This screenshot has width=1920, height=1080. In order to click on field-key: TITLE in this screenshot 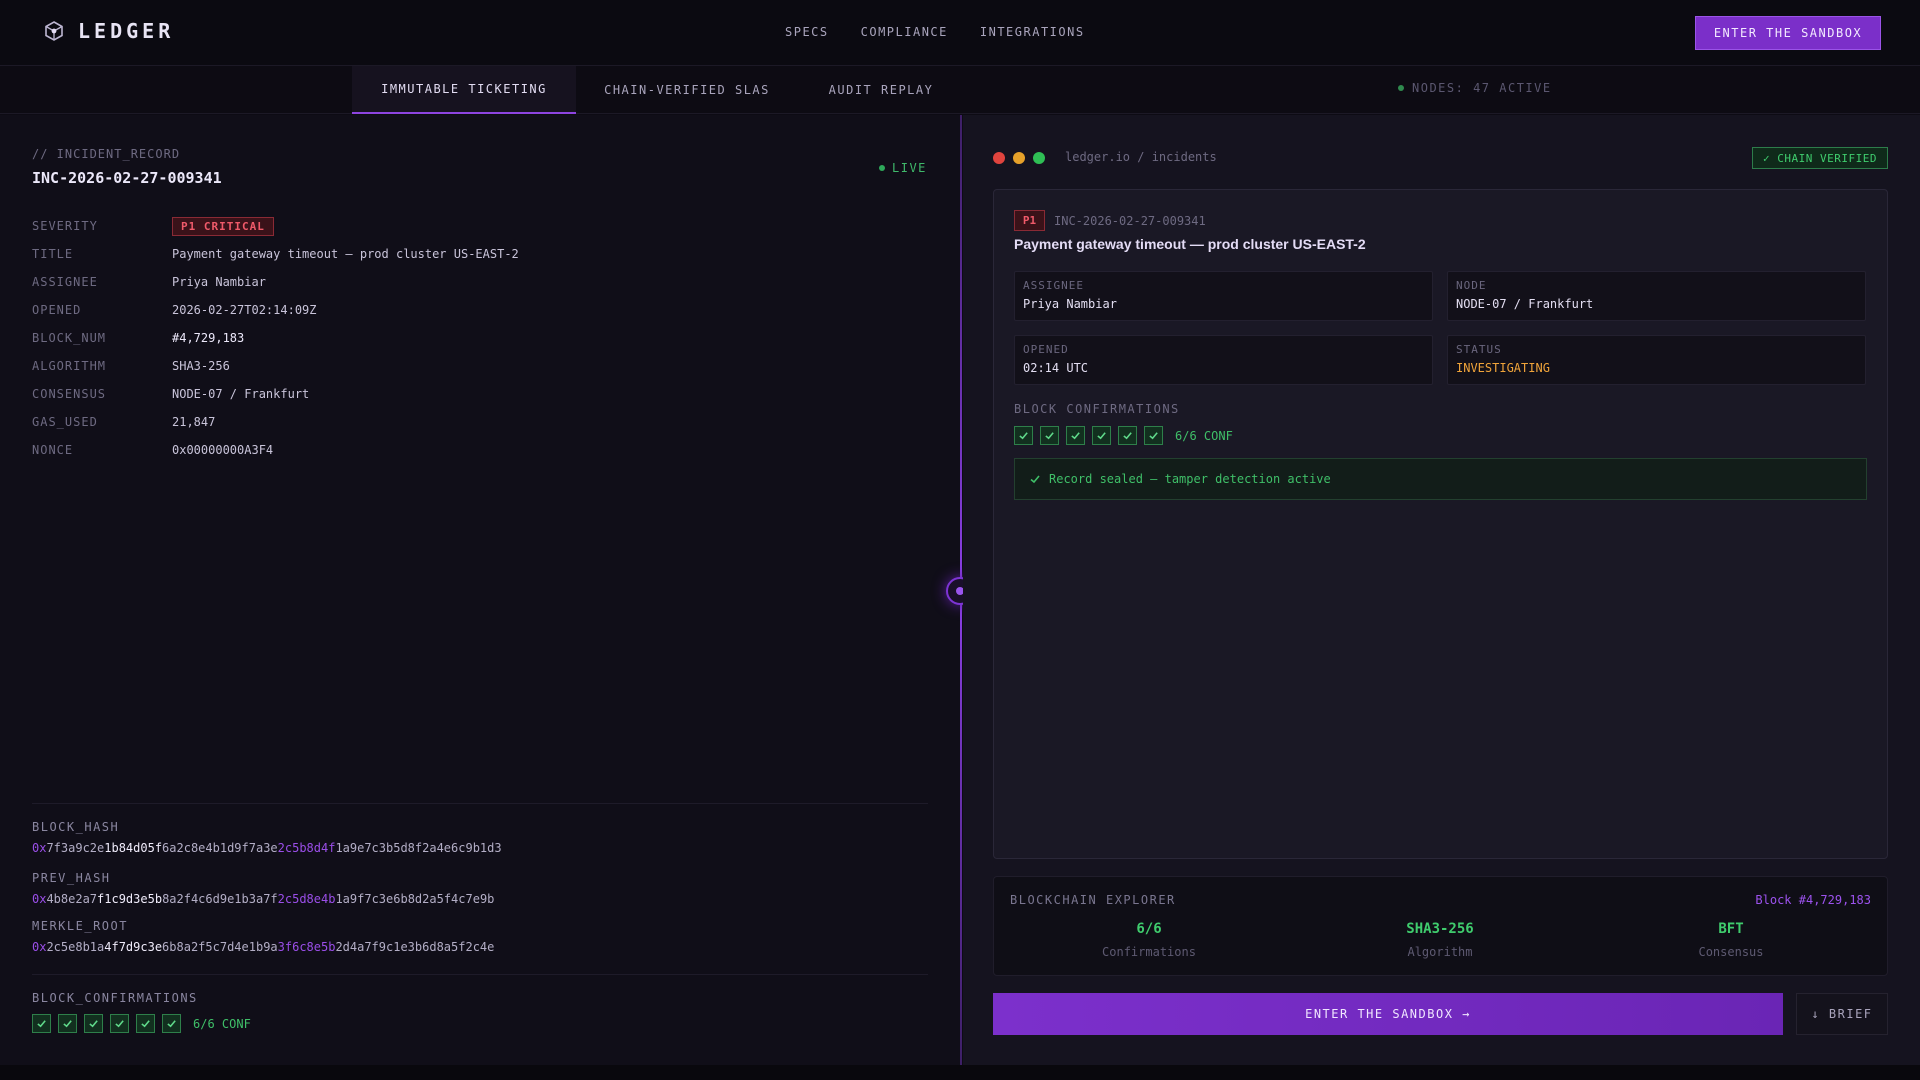, I will do `click(53, 254)`.